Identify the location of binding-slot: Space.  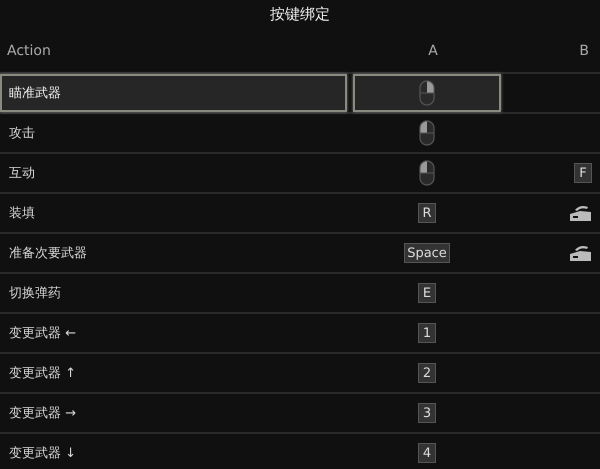
(427, 253).